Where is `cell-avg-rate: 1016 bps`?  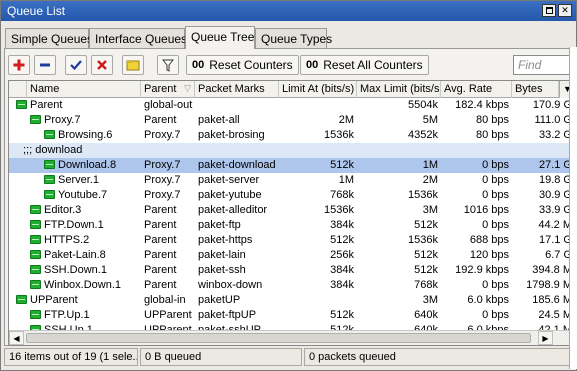
cell-avg-rate: 1016 bps is located at coordinates (486, 210).